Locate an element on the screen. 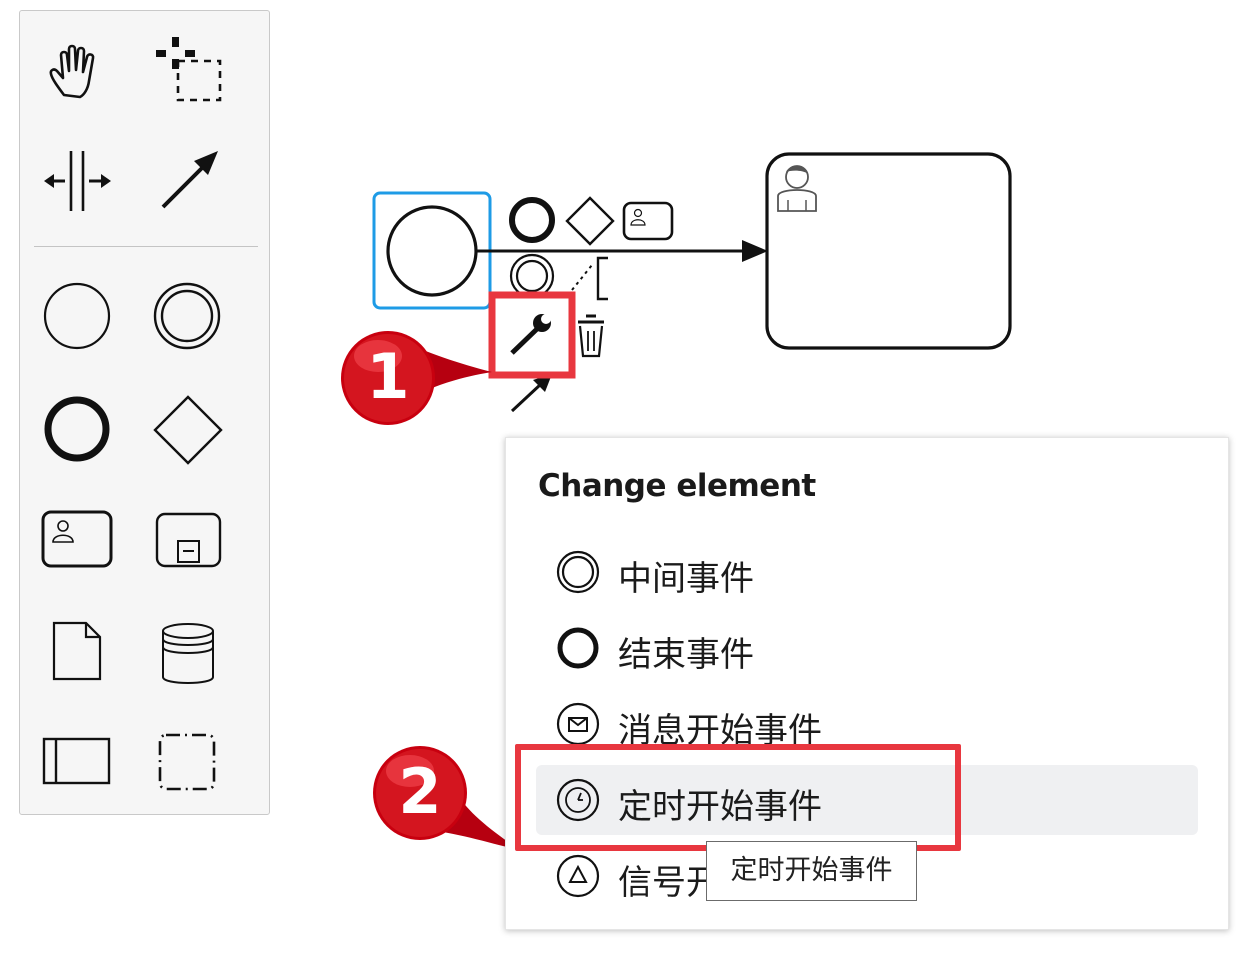 This screenshot has height=953, width=1249. pad-intermediate-event-icon is located at coordinates (532, 276).